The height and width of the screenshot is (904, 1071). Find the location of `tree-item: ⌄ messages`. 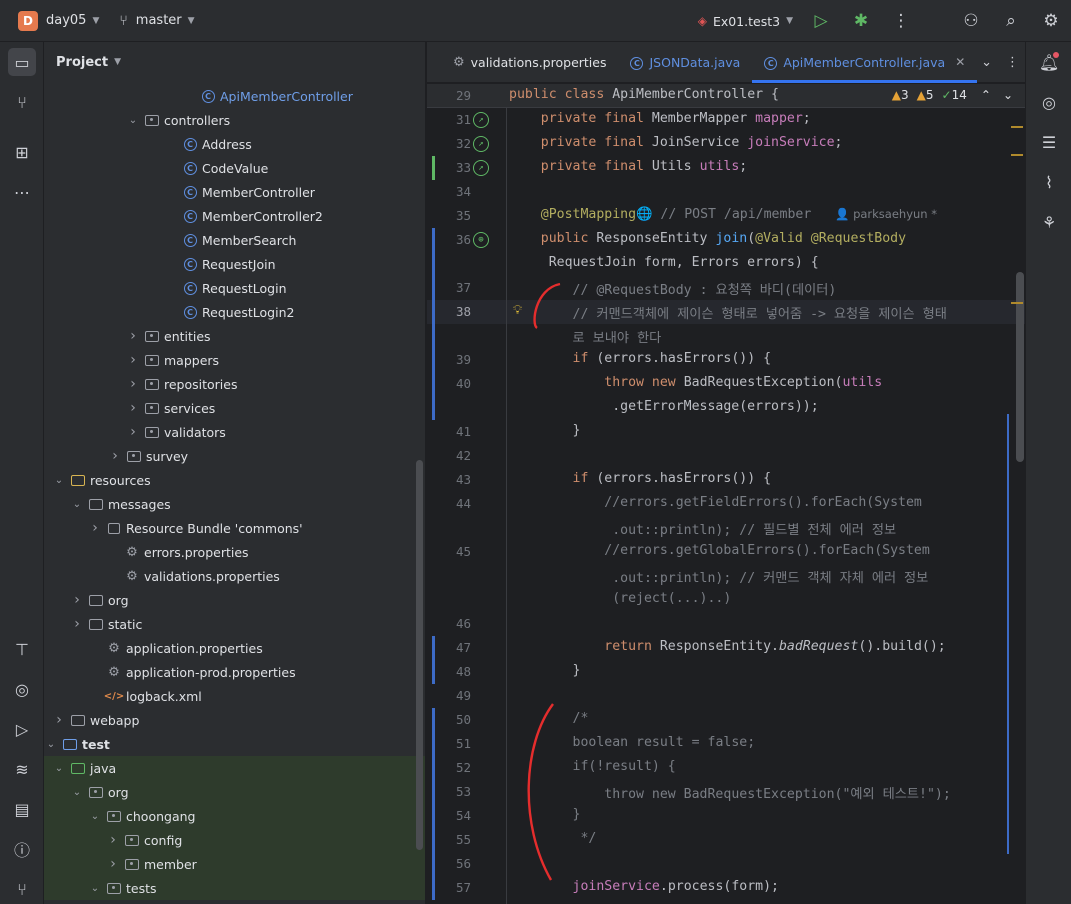

tree-item: ⌄ messages is located at coordinates (234, 504).